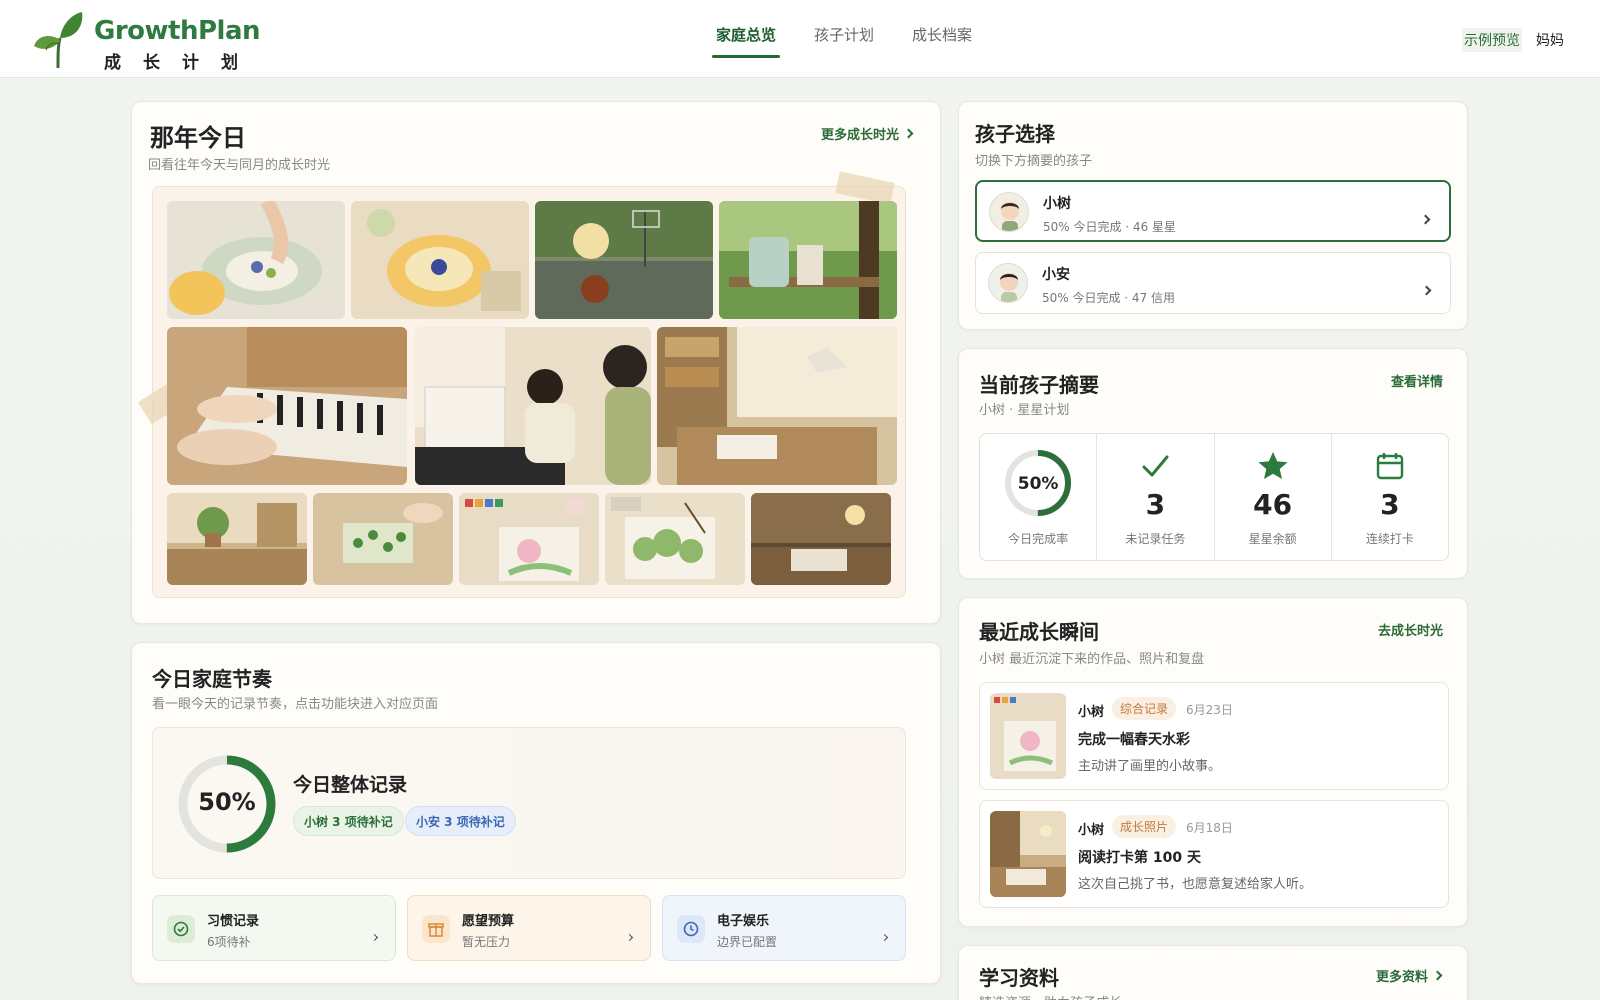  I want to click on study-subtitle: 精选资源，助力孩子成长, so click(1050, 996).